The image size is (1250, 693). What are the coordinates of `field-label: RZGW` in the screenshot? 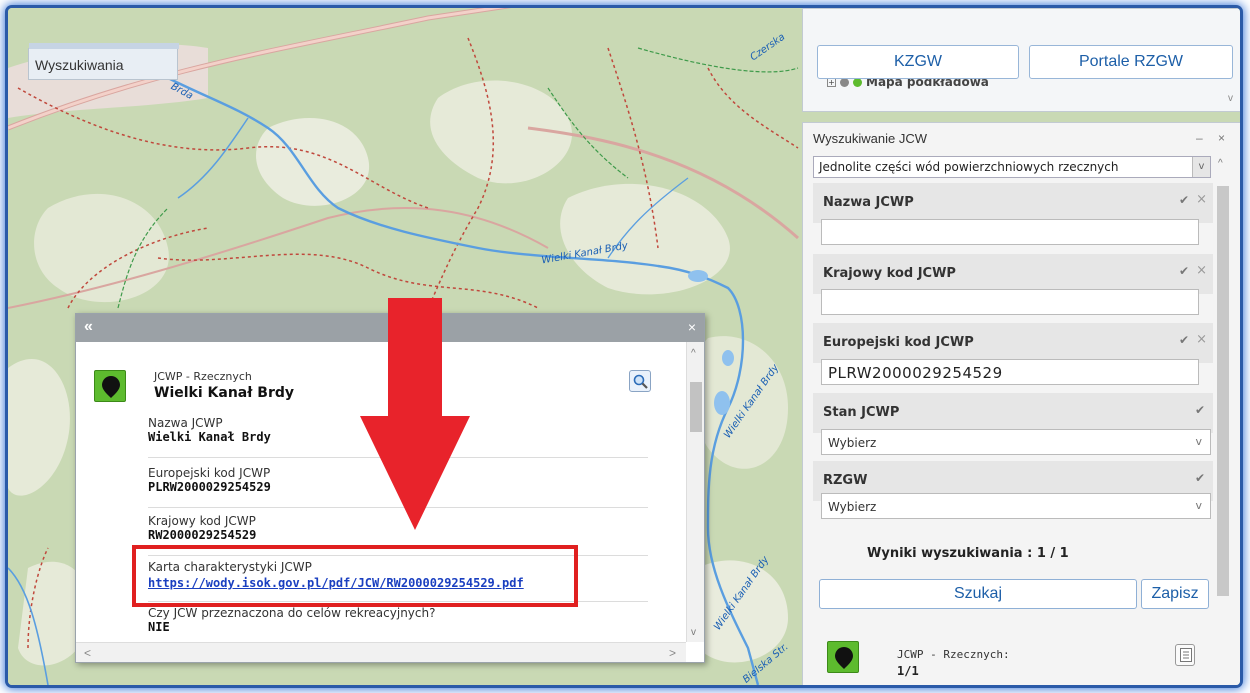 It's located at (845, 480).